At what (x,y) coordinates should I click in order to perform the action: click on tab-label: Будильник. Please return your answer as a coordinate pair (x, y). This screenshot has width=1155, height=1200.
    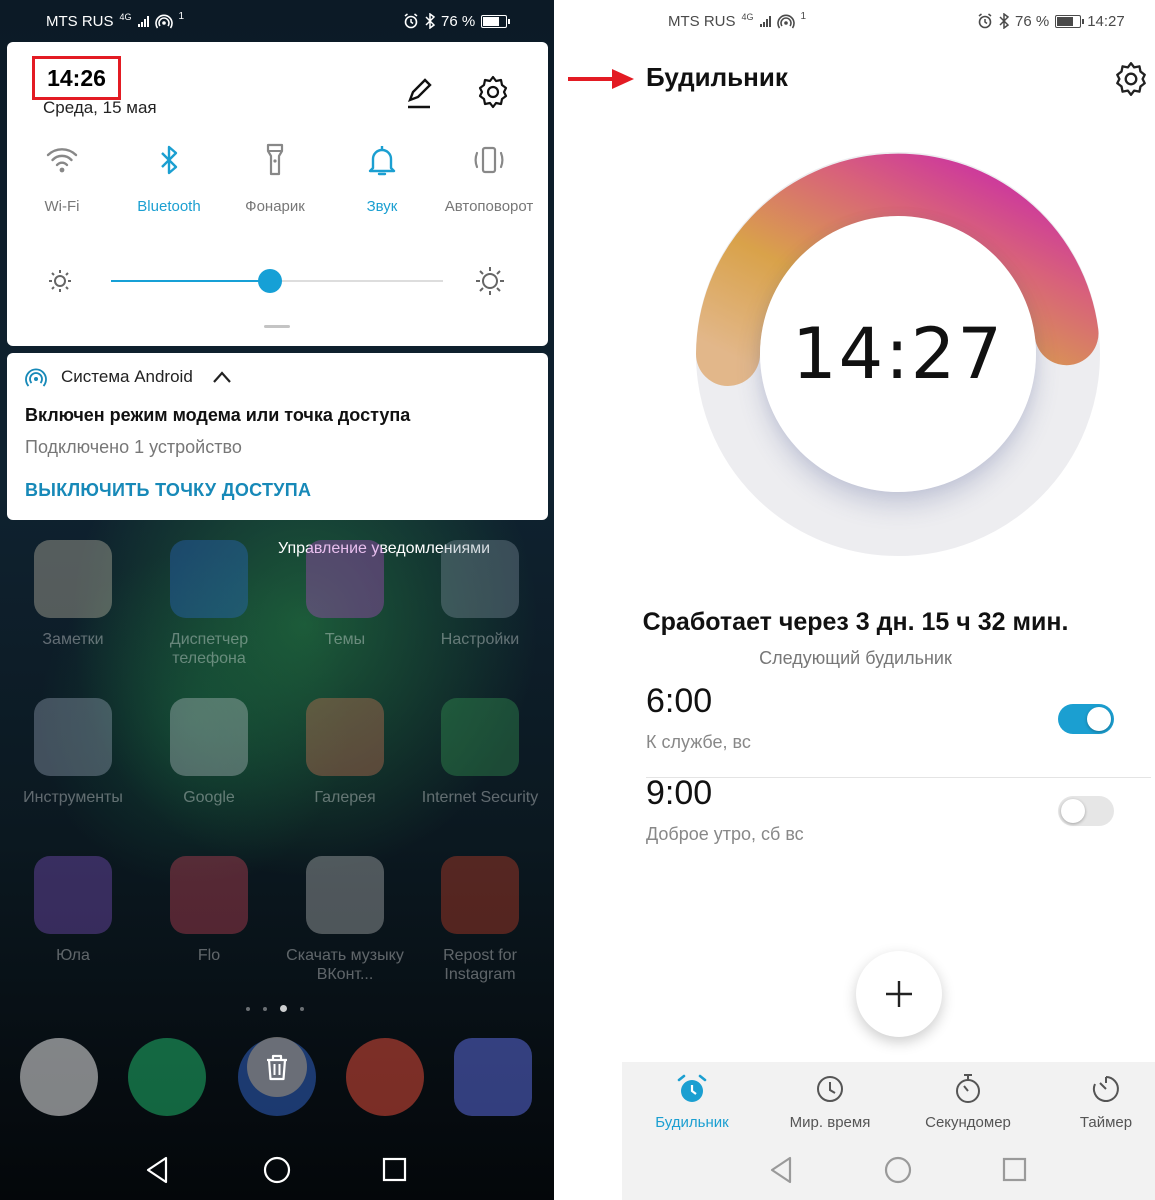
    Looking at the image, I should click on (692, 1122).